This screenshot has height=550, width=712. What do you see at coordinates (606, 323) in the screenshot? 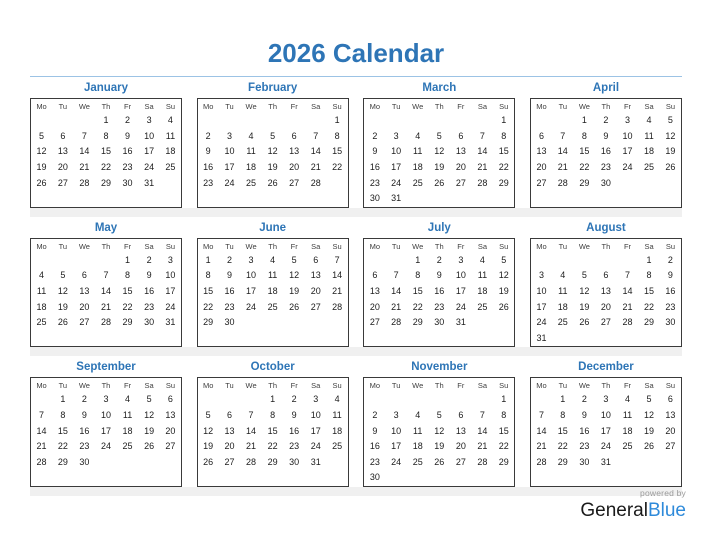
I see `day-cell: 27` at bounding box center [606, 323].